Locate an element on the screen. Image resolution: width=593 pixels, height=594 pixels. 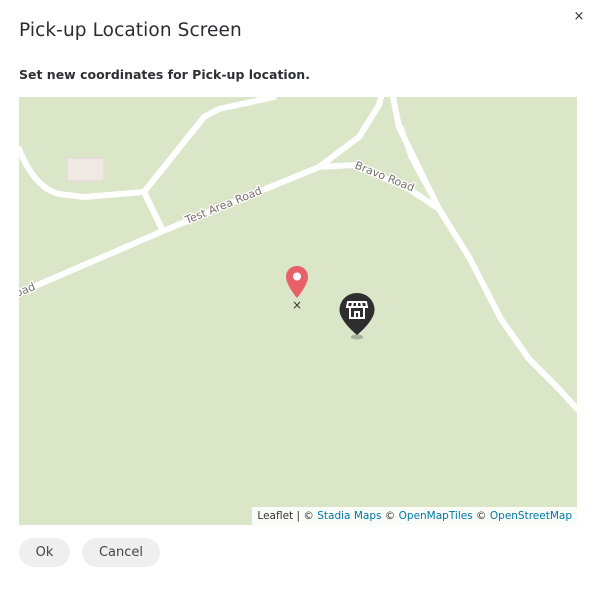
store-icon is located at coordinates (357, 316).